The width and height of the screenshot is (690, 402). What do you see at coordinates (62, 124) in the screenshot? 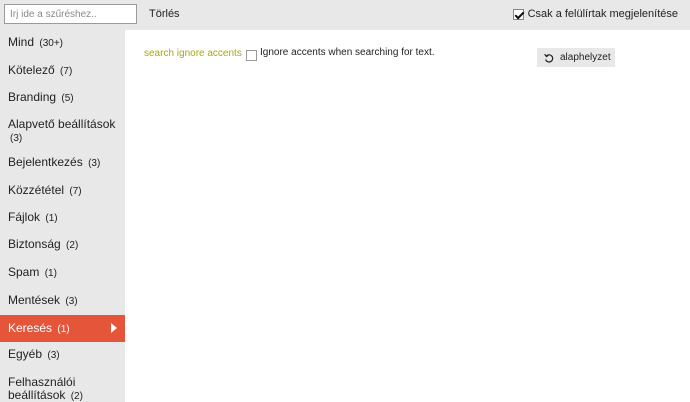
I see `sidebar-item-label: Alapvető beállítások` at bounding box center [62, 124].